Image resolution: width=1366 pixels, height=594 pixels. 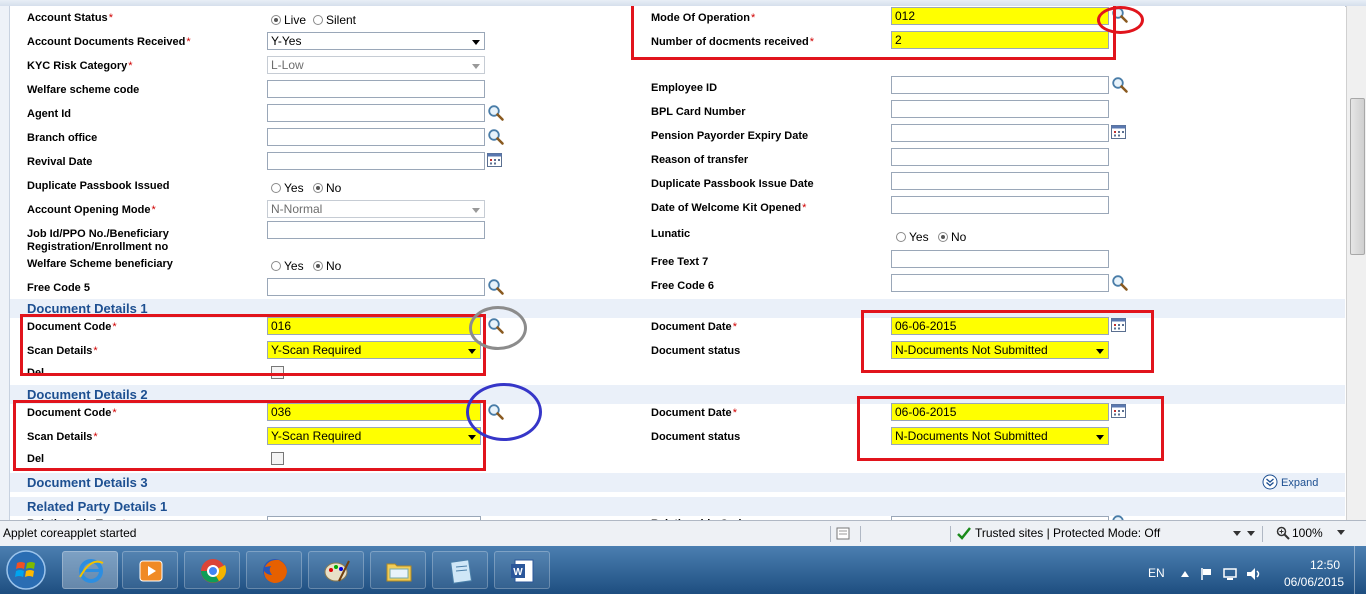 I want to click on label-left-field-4: Agent Id, so click(x=49, y=114).